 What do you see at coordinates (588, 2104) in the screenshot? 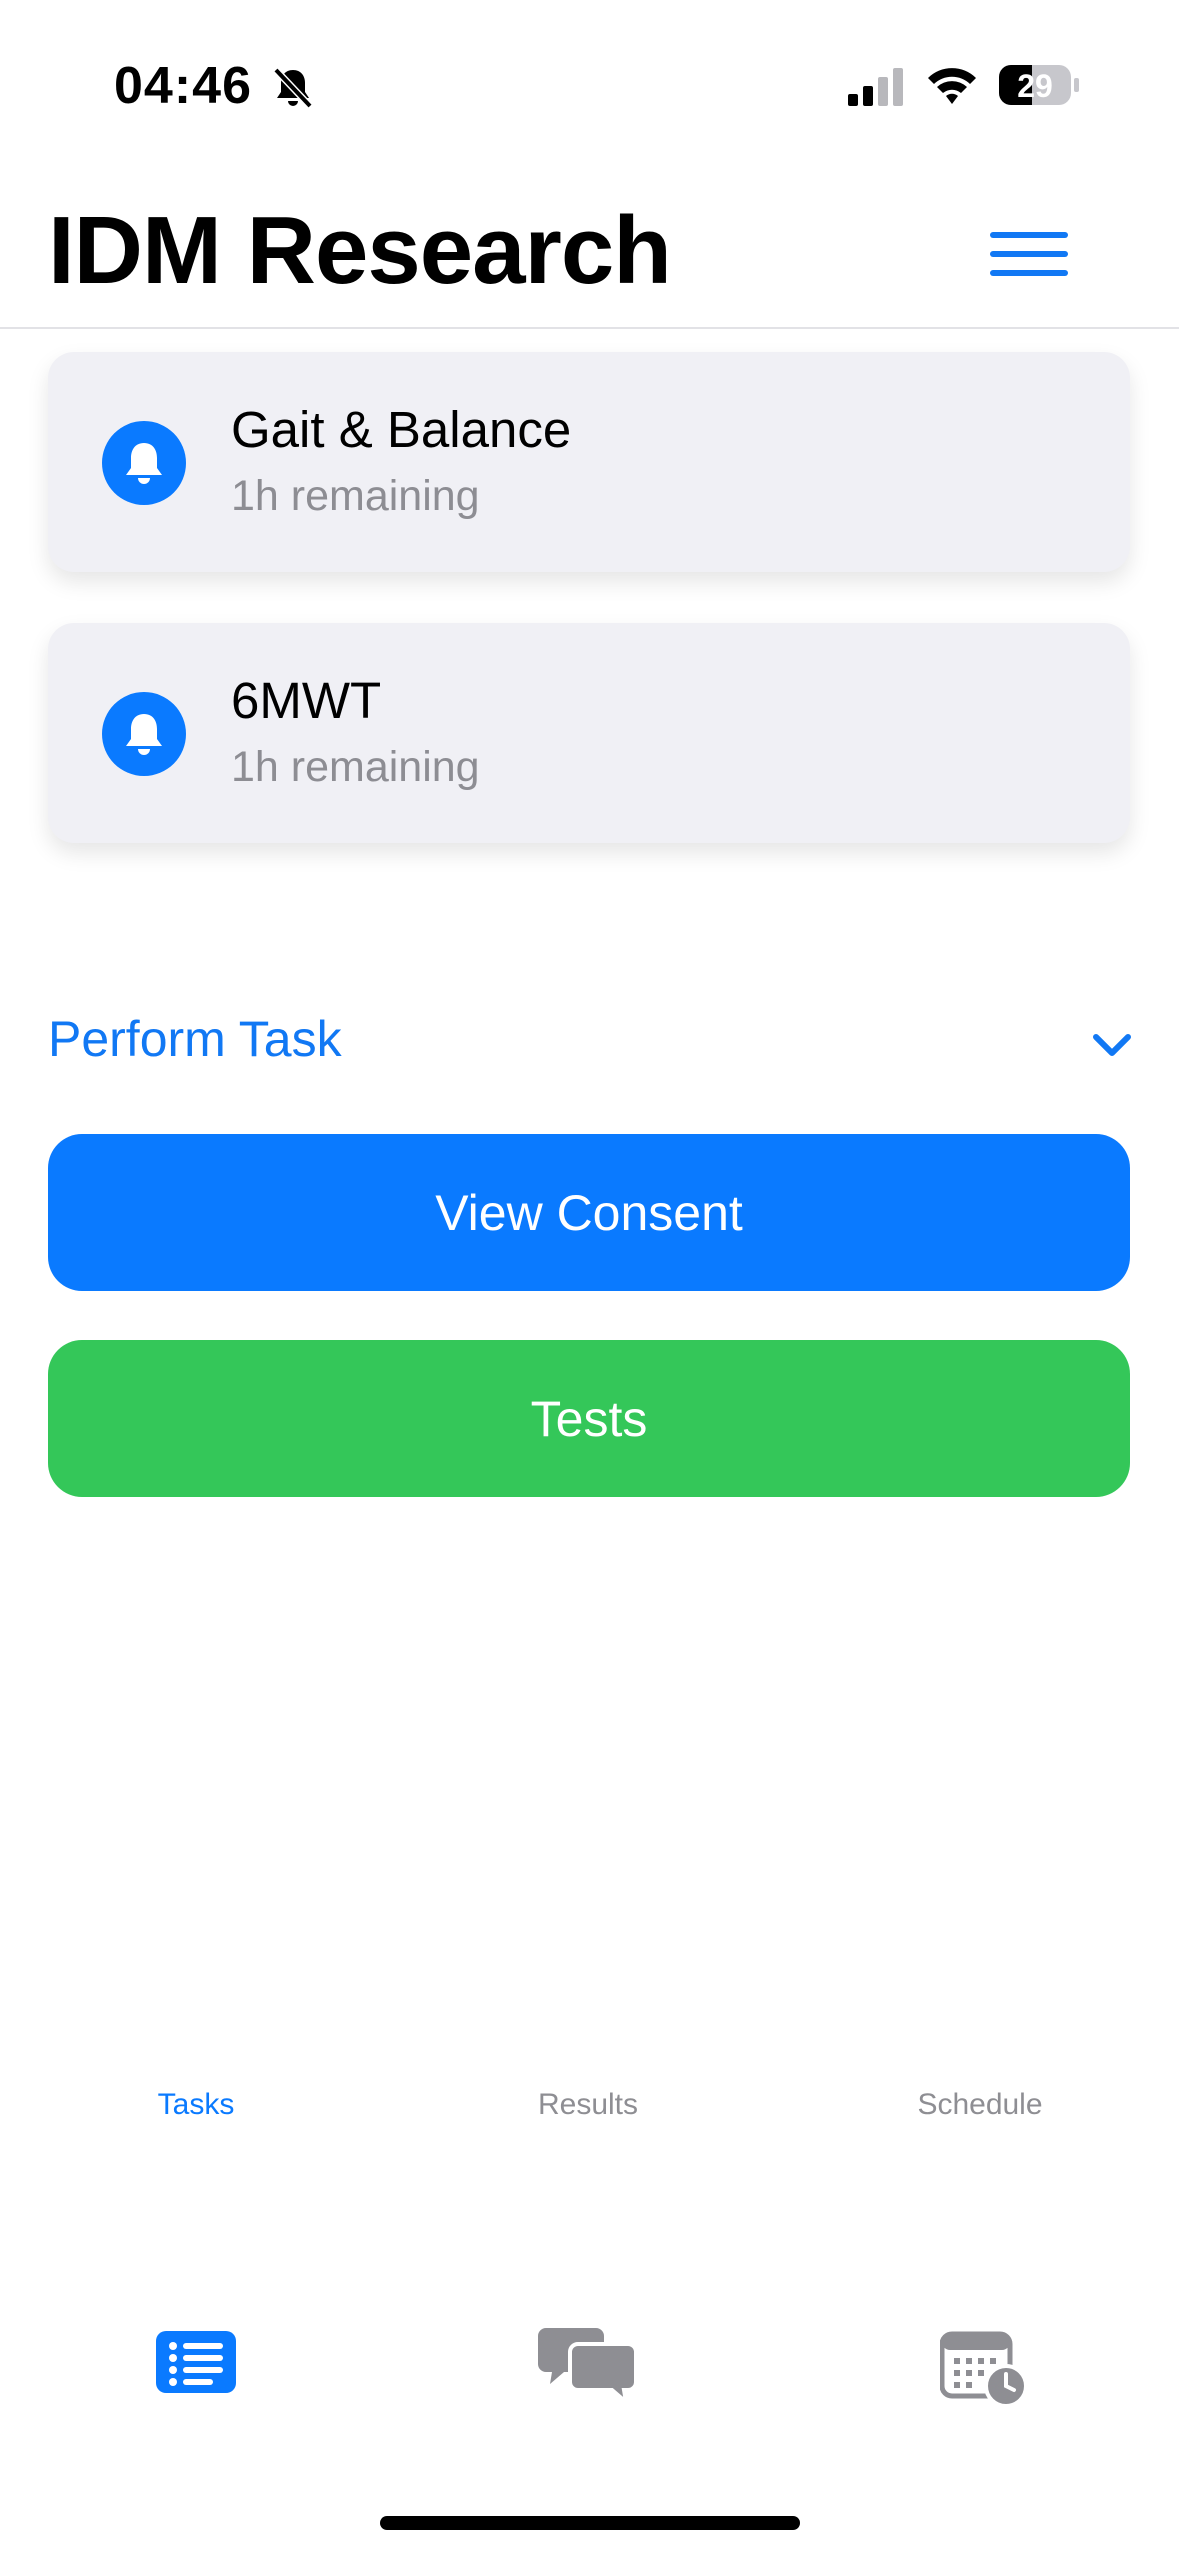
I see `tab-label-results: Results` at bounding box center [588, 2104].